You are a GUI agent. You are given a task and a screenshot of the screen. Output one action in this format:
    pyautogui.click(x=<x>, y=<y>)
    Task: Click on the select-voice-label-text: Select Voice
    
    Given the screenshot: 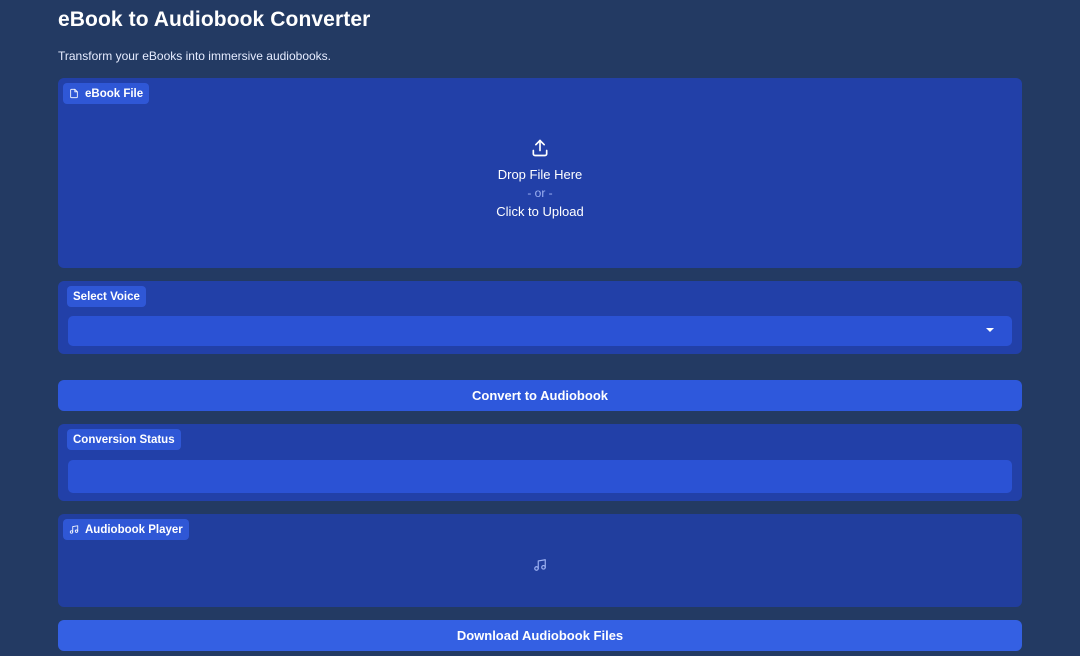 What is the action you would take?
    pyautogui.click(x=106, y=296)
    